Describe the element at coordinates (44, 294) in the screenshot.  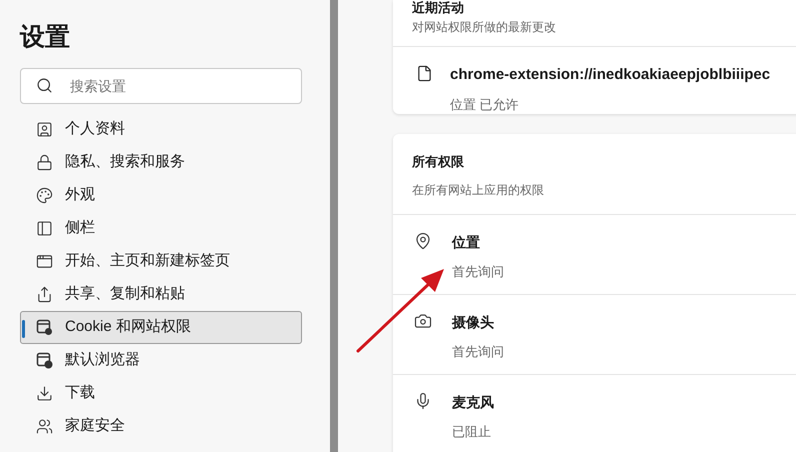
I see `share-icon` at that location.